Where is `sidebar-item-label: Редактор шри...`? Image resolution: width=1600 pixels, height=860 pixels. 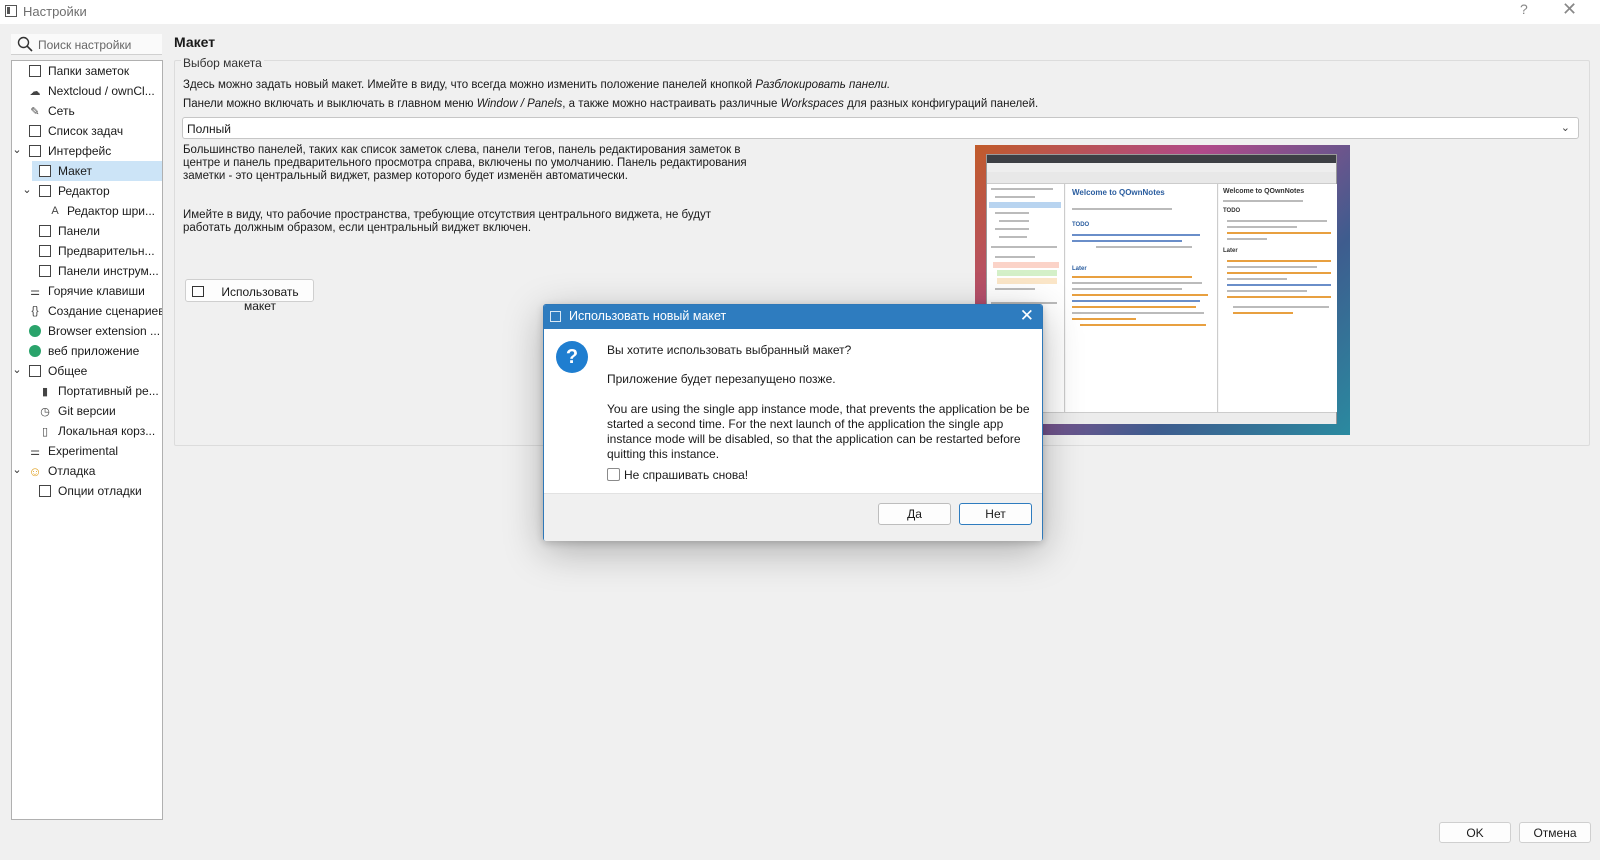
sidebar-item-label: Редактор шри... is located at coordinates (111, 211).